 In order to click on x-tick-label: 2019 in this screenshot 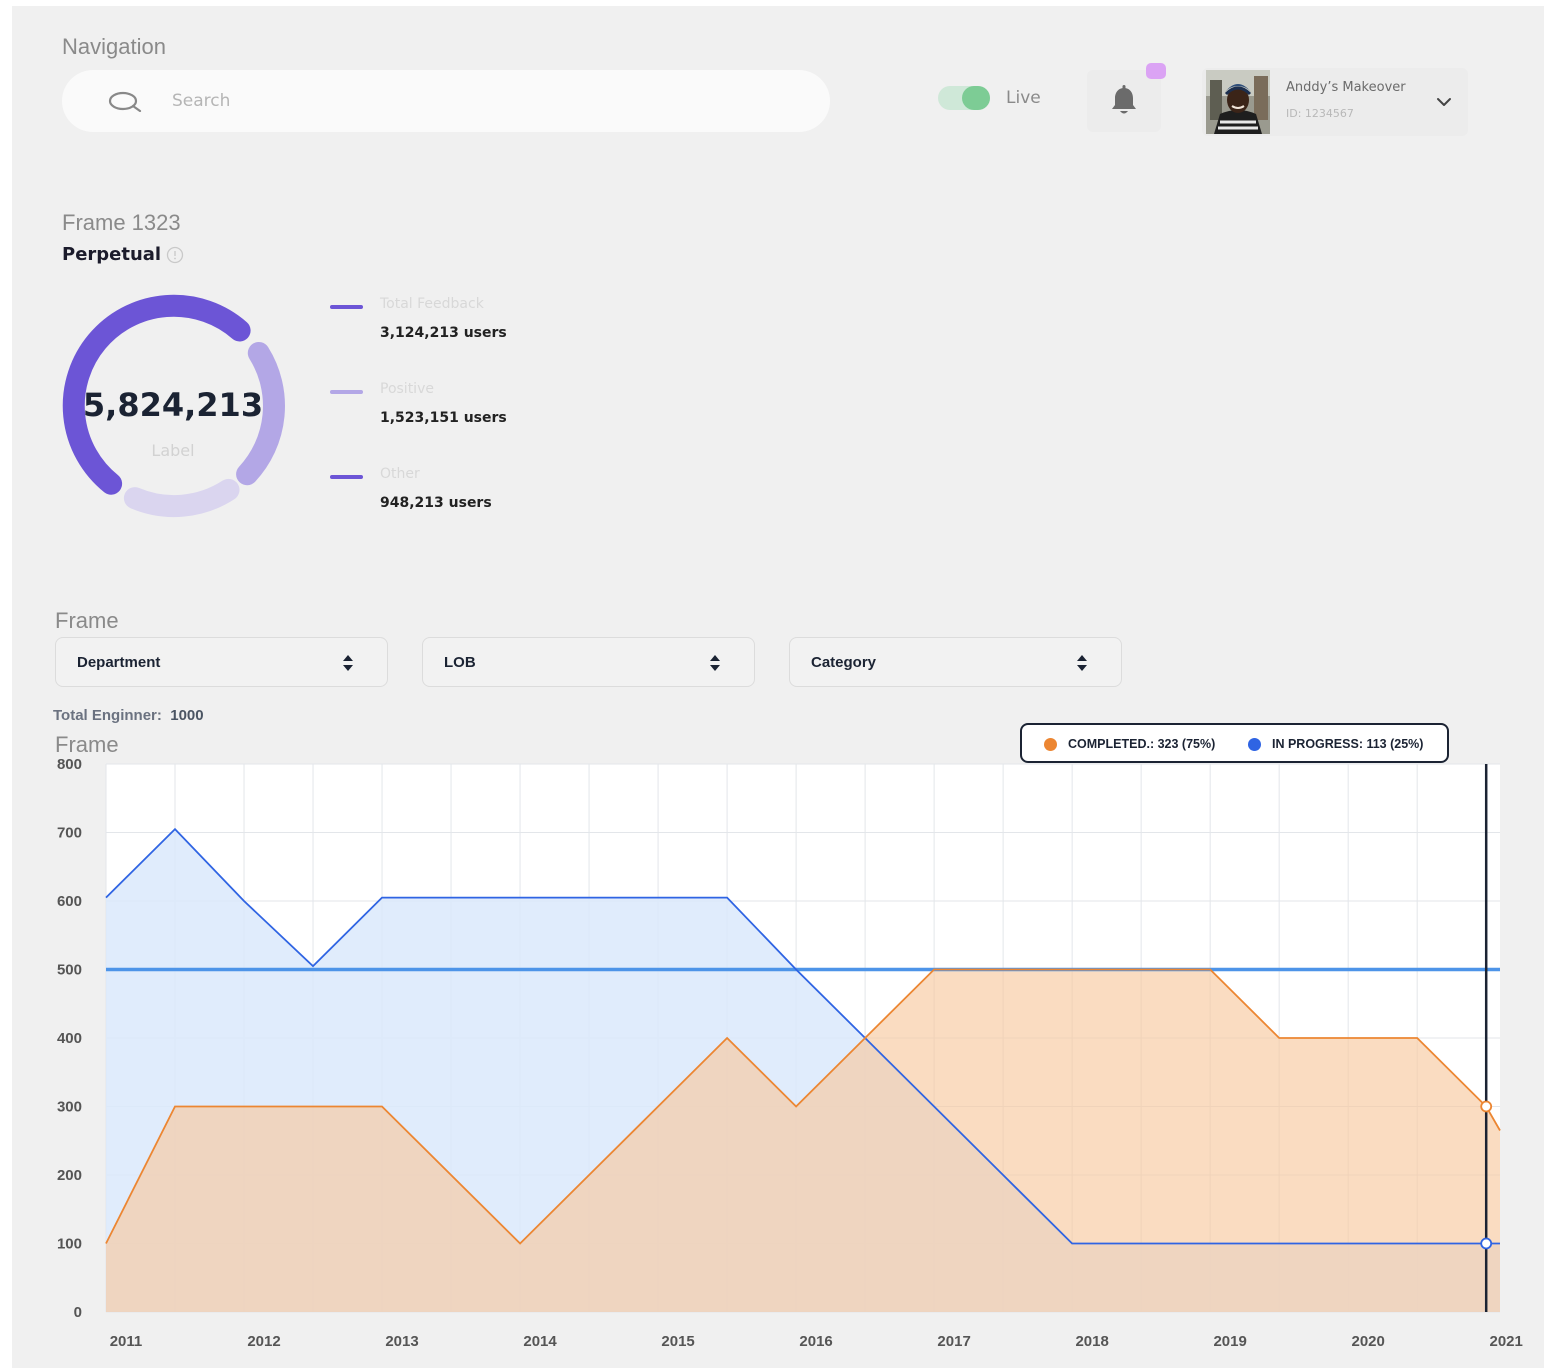, I will do `click(1229, 1341)`.